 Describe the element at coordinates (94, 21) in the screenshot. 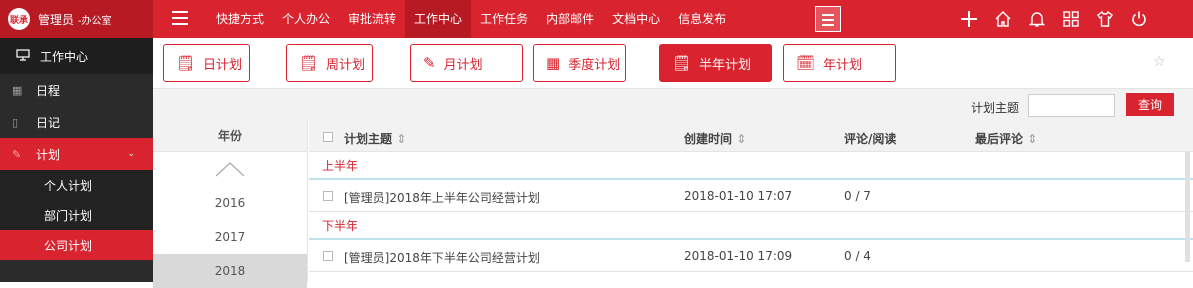

I see `user-dept: -办公室` at that location.